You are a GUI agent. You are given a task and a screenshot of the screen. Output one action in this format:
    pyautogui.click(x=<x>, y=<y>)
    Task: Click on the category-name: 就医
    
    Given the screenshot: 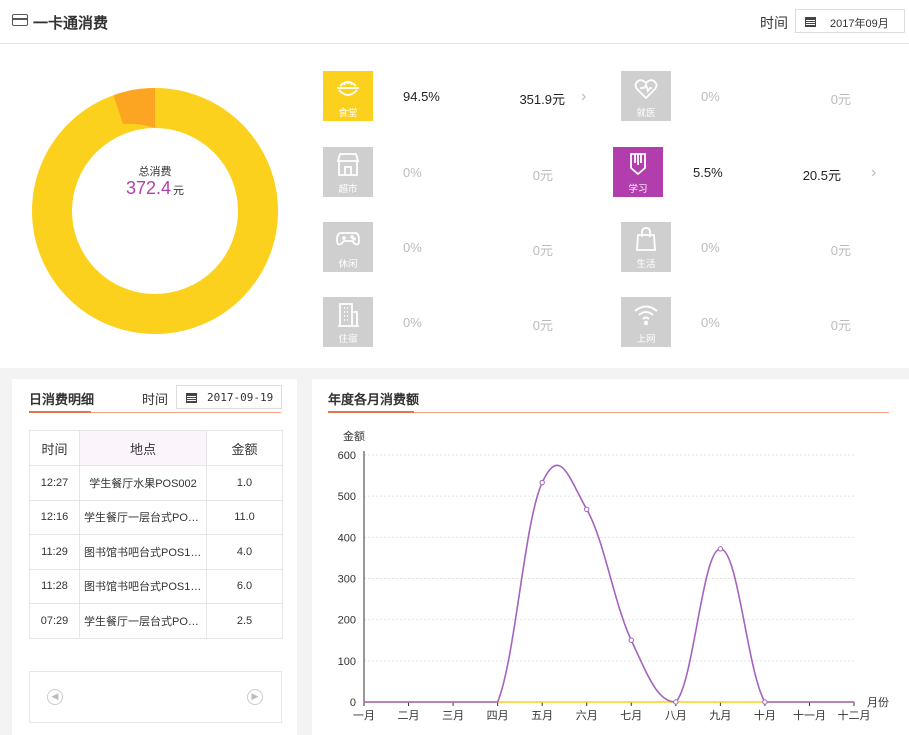 What is the action you would take?
    pyautogui.click(x=646, y=113)
    